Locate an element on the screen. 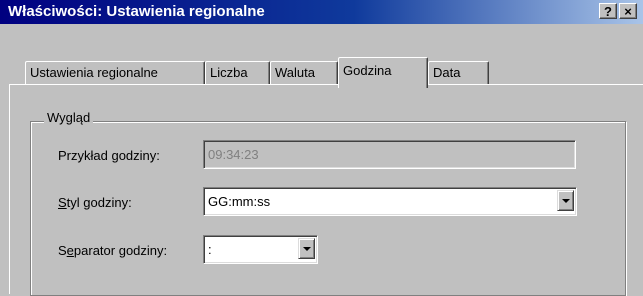 The height and width of the screenshot is (296, 643). close-button: × is located at coordinates (628, 11).